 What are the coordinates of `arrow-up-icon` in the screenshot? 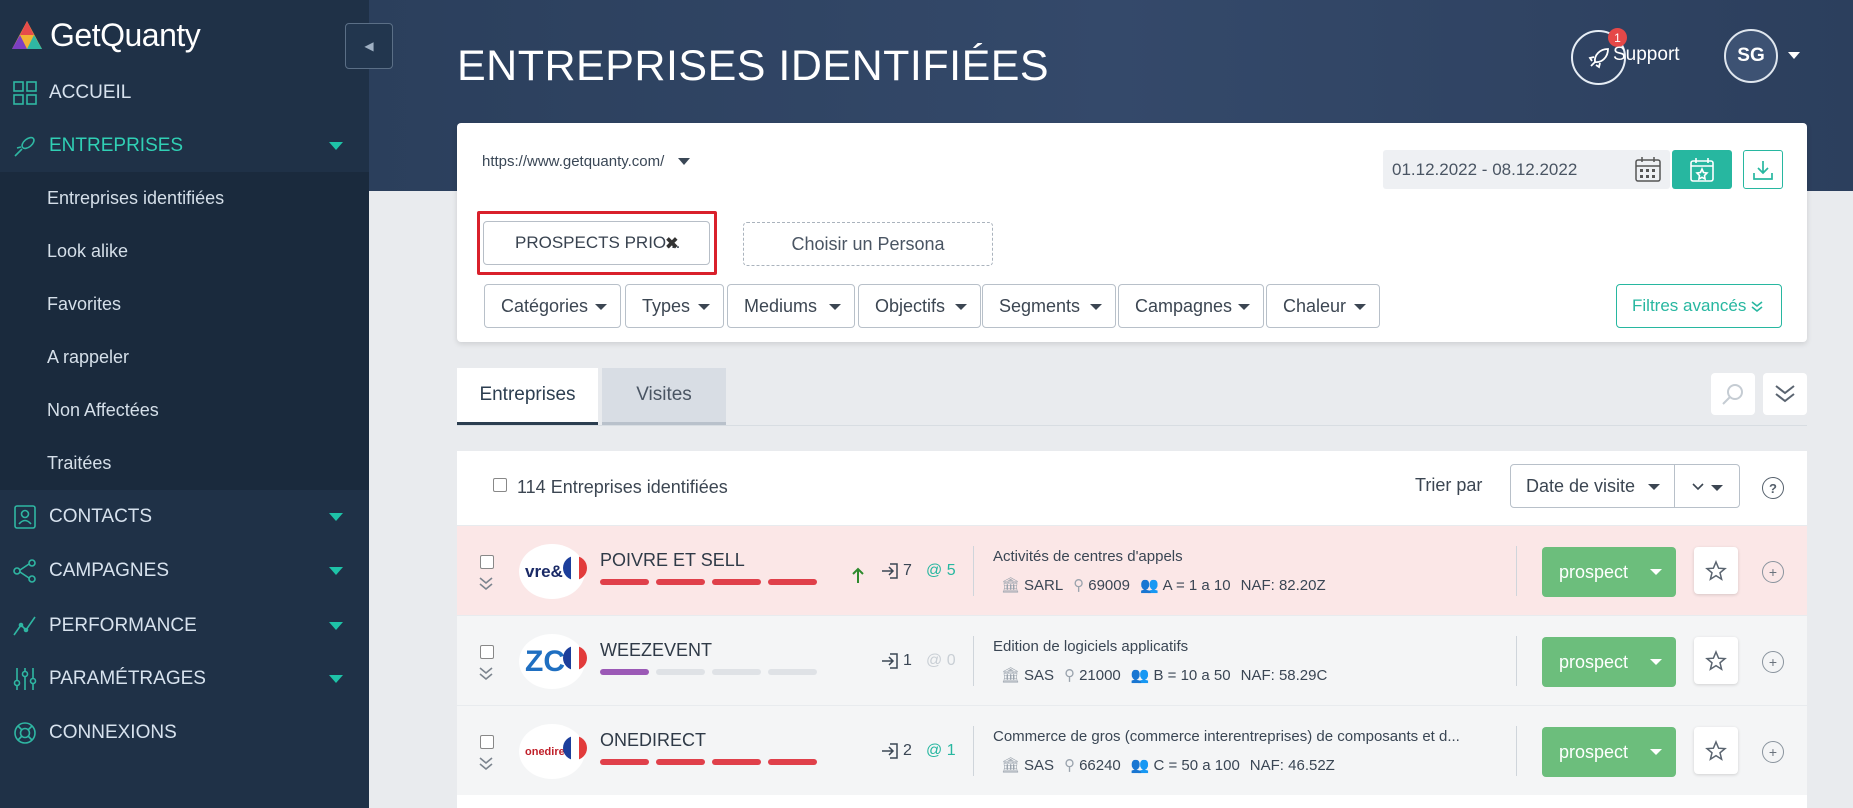 It's located at (858, 575).